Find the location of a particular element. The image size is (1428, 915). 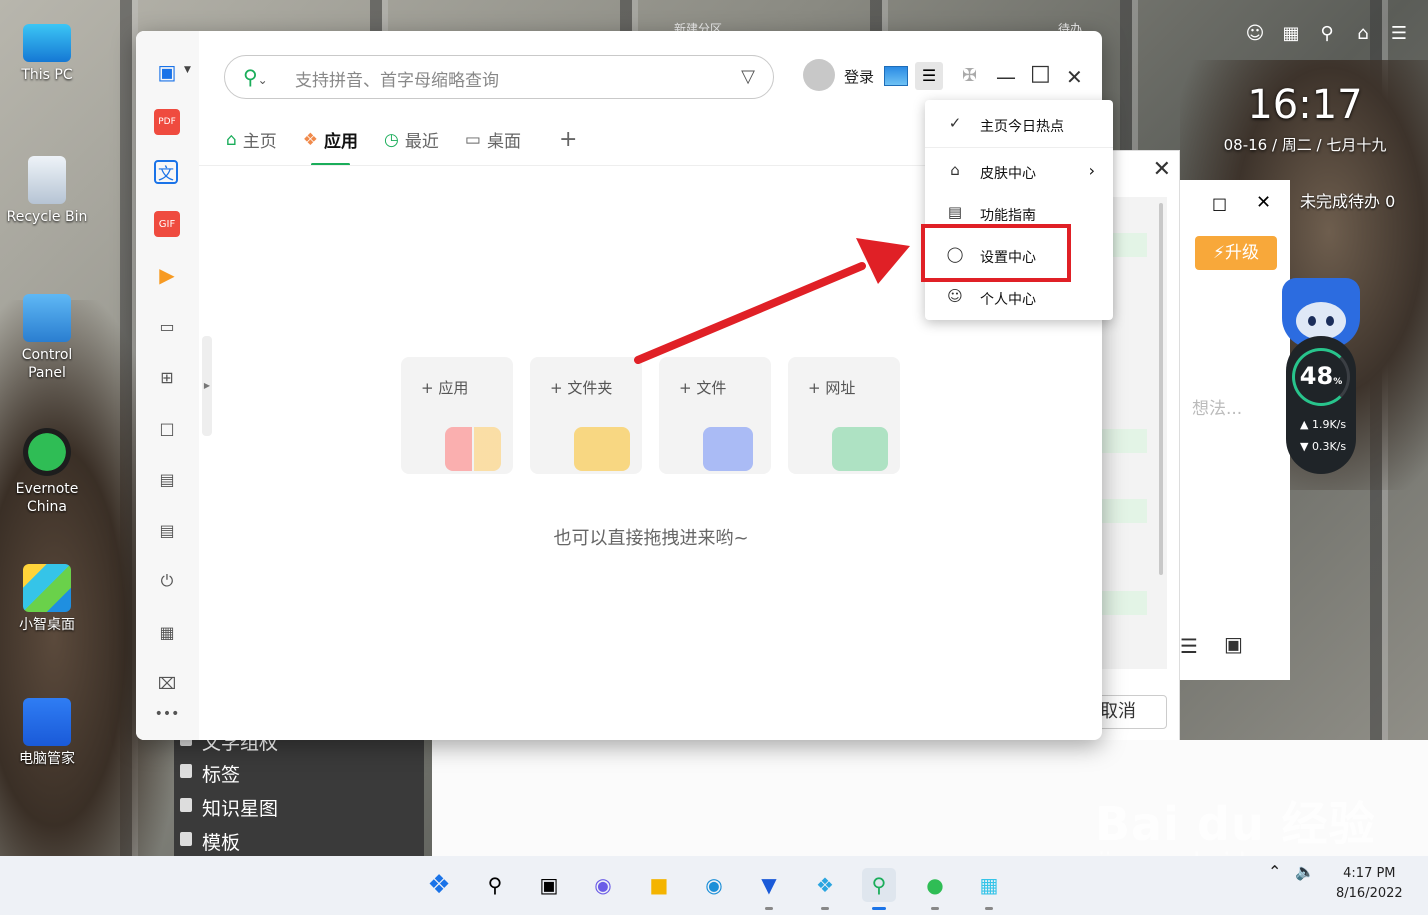

taskbar: ❖ ⚲ ▣ ◉ ■ ◉ ▼ ❖ ⚲ ● ▦ is located at coordinates (714, 885).